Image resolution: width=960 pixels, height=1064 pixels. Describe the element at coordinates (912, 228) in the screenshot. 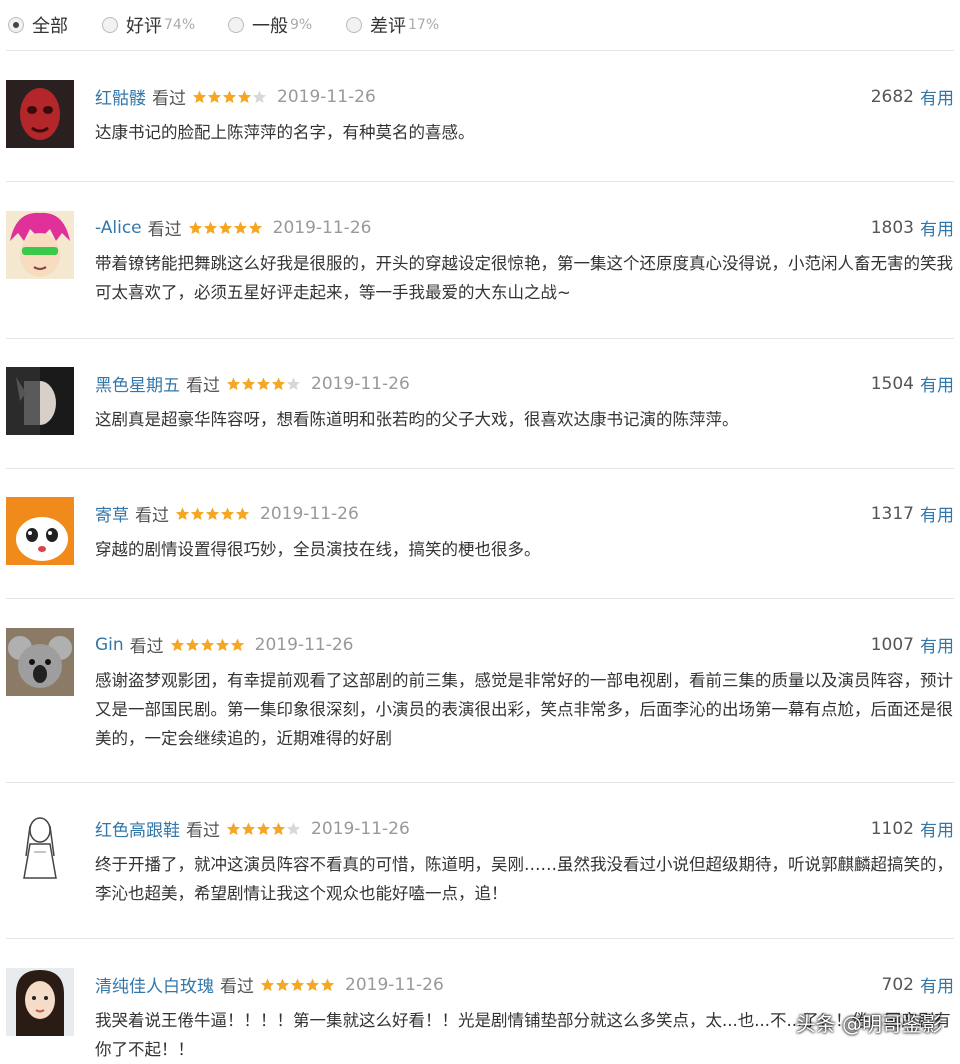

I see `vote-area: 1803 有用` at that location.